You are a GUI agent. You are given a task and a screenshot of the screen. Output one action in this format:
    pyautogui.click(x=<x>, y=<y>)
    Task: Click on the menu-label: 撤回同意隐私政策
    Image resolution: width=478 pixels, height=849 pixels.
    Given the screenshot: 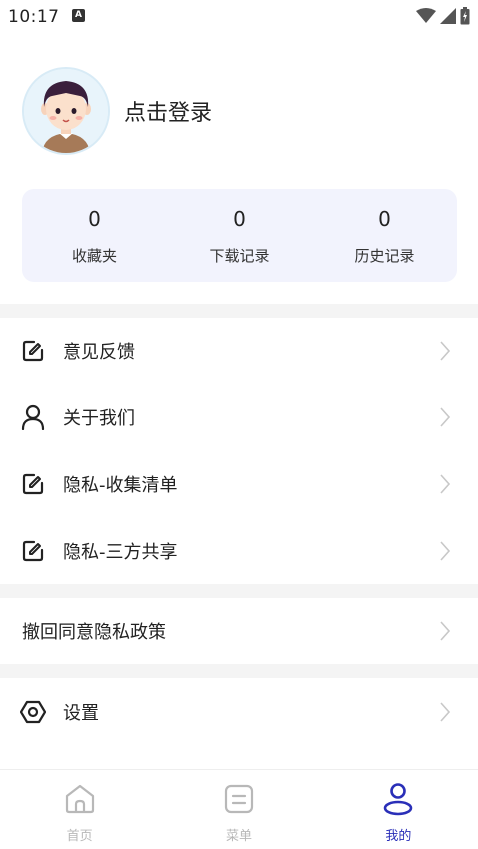 What is the action you would take?
    pyautogui.click(x=94, y=632)
    